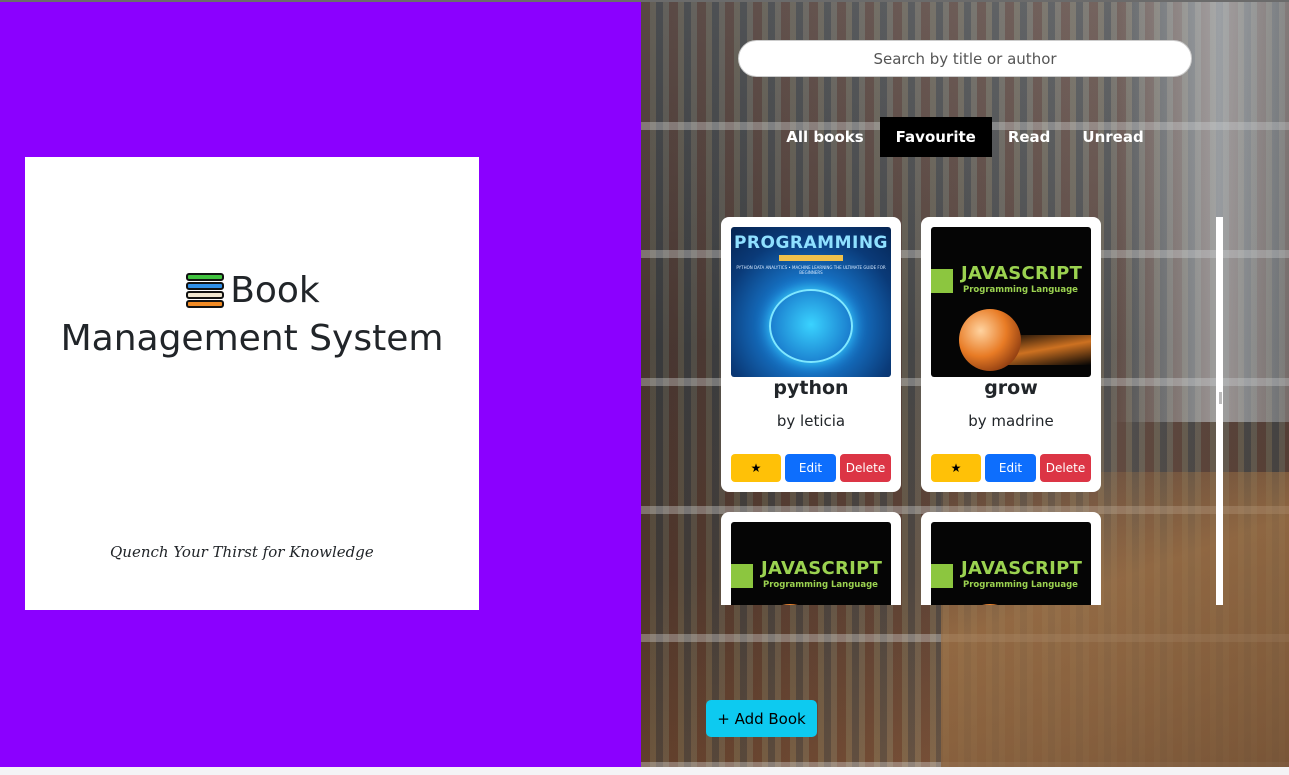 This screenshot has width=1289, height=775. What do you see at coordinates (1029, 137) in the screenshot?
I see `tab-read: Read` at bounding box center [1029, 137].